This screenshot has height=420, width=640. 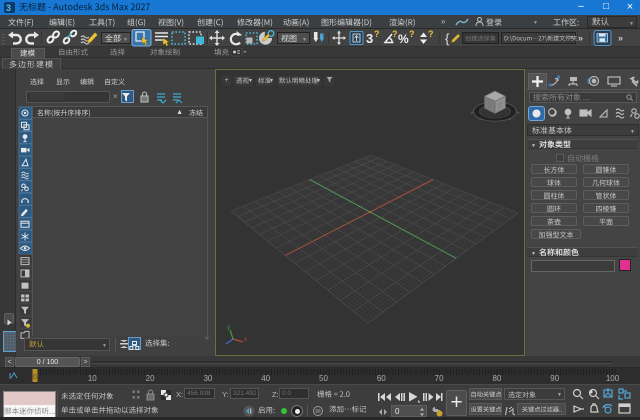 What do you see at coordinates (35, 377) in the screenshot?
I see `svg-text: 0` at bounding box center [35, 377].